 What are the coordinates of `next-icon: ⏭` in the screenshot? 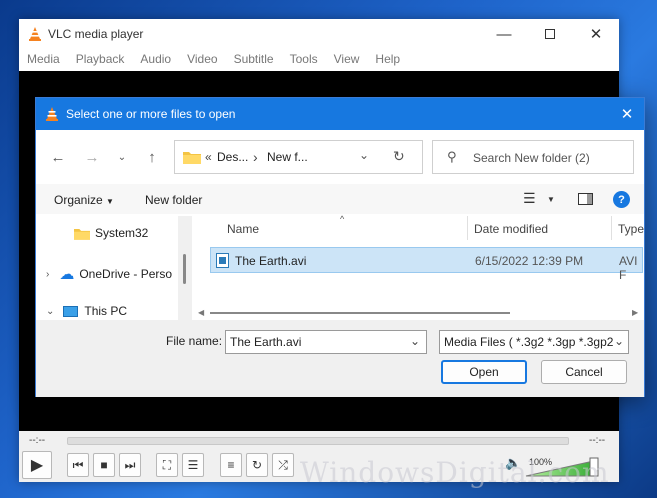 It's located at (130, 464).